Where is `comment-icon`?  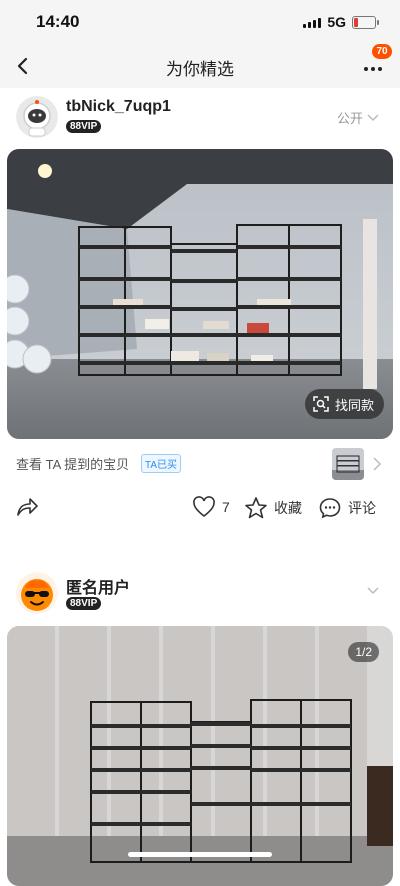
comment-icon is located at coordinates (330, 508).